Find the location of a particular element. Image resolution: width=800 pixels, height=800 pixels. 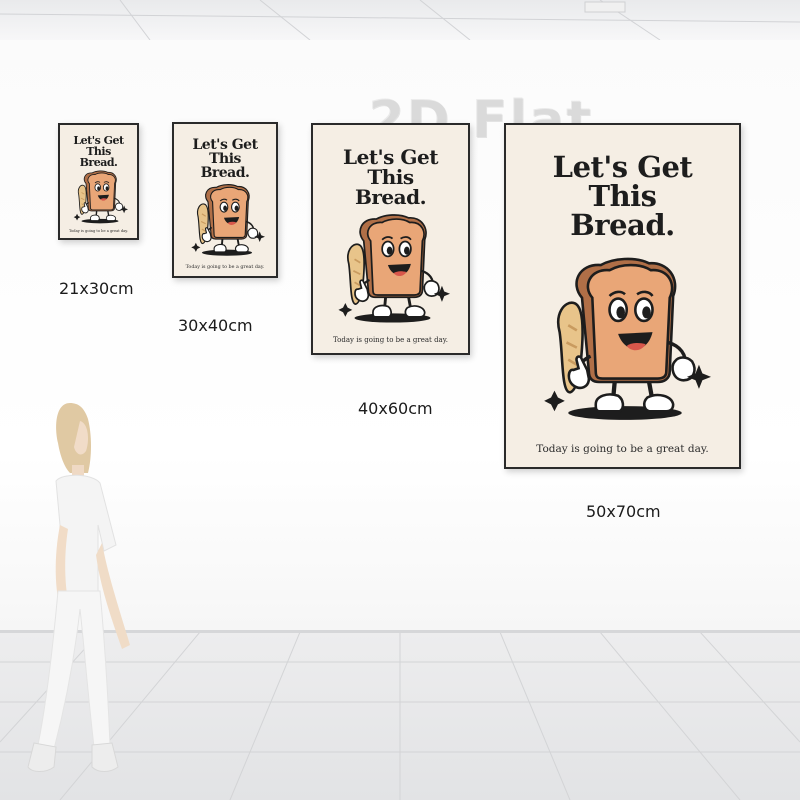

size-label-30x40: 30x40cm is located at coordinates (215, 325).